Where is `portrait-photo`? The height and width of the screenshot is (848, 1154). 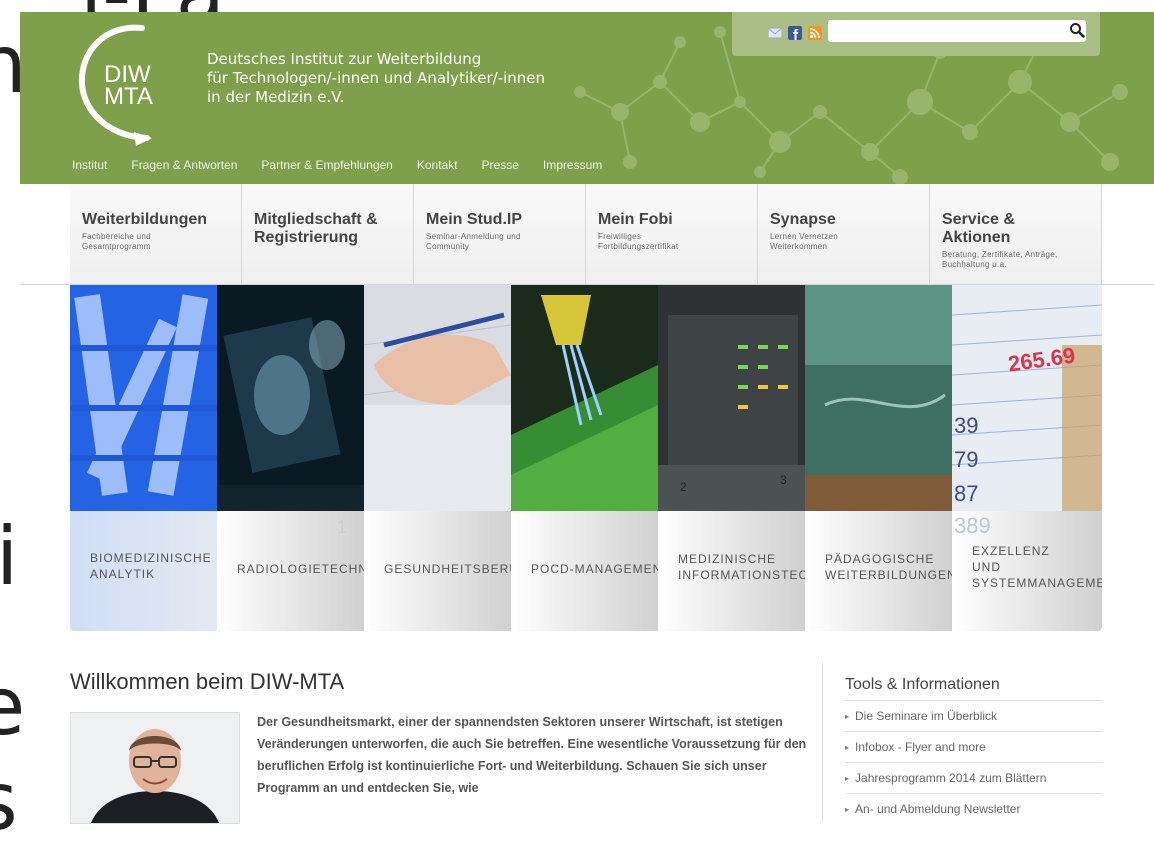 portrait-photo is located at coordinates (155, 768).